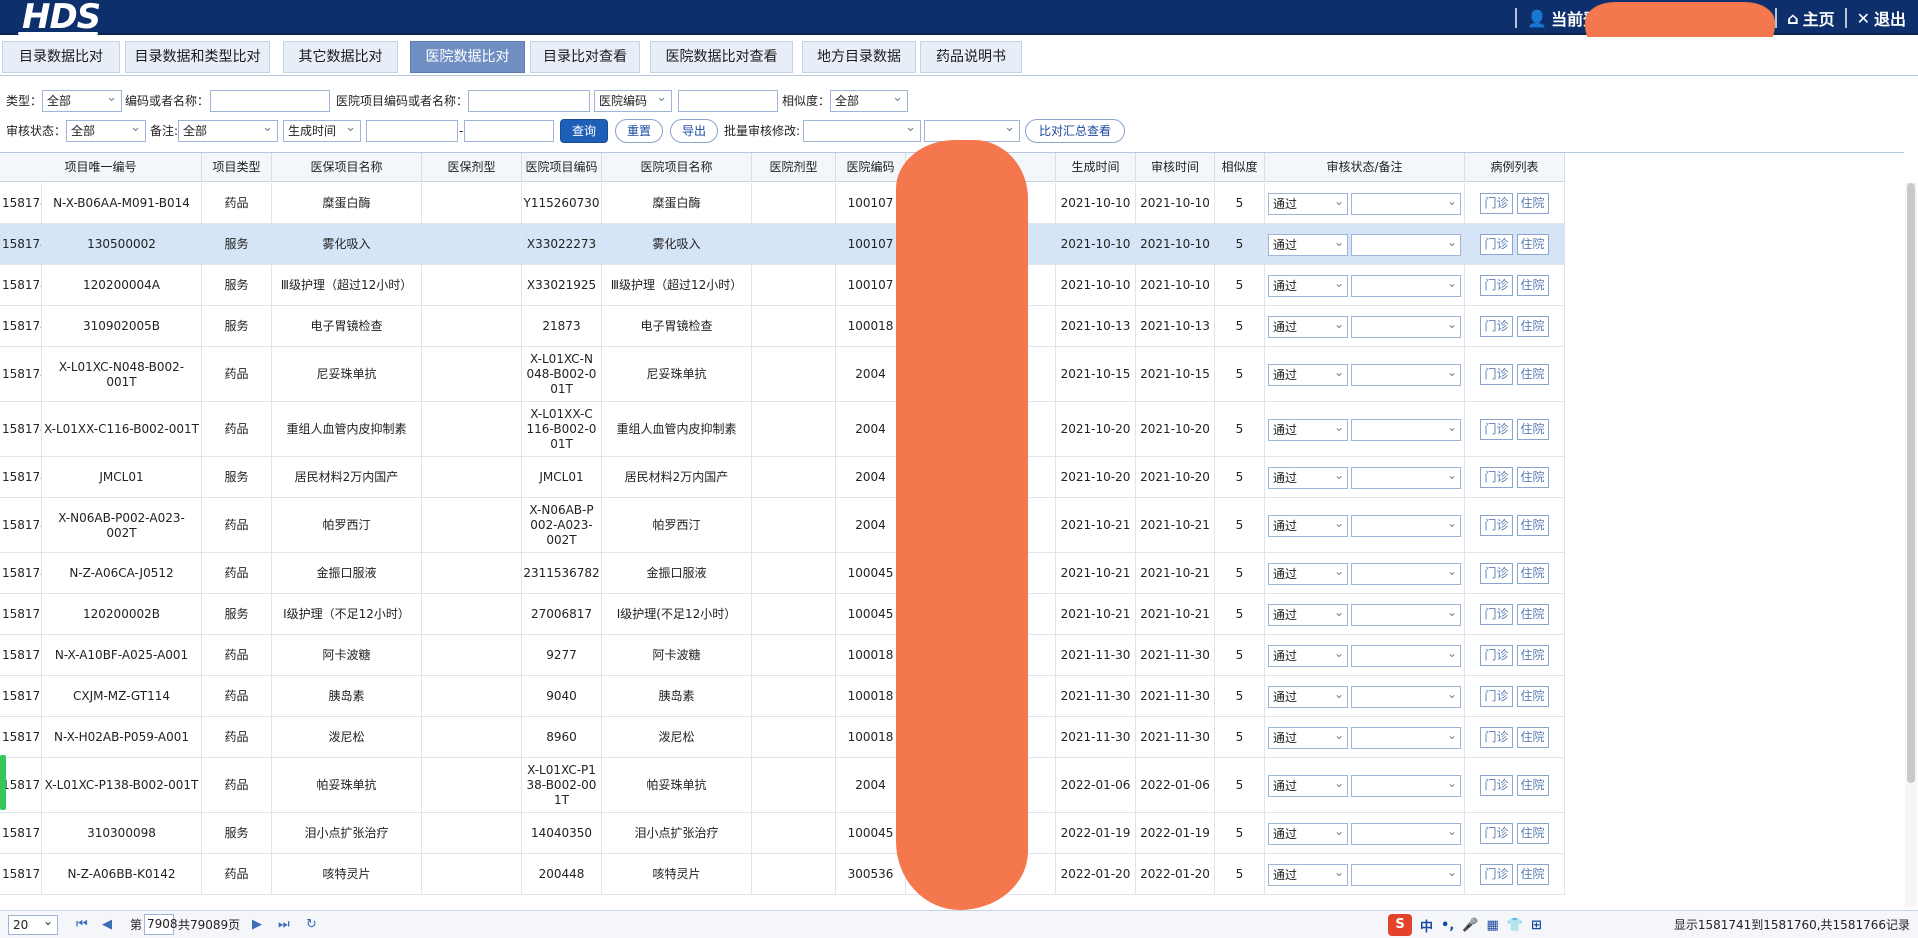 Image resolution: width=1918 pixels, height=938 pixels. What do you see at coordinates (972, 131) in the screenshot?
I see `batch-remark-select` at bounding box center [972, 131].